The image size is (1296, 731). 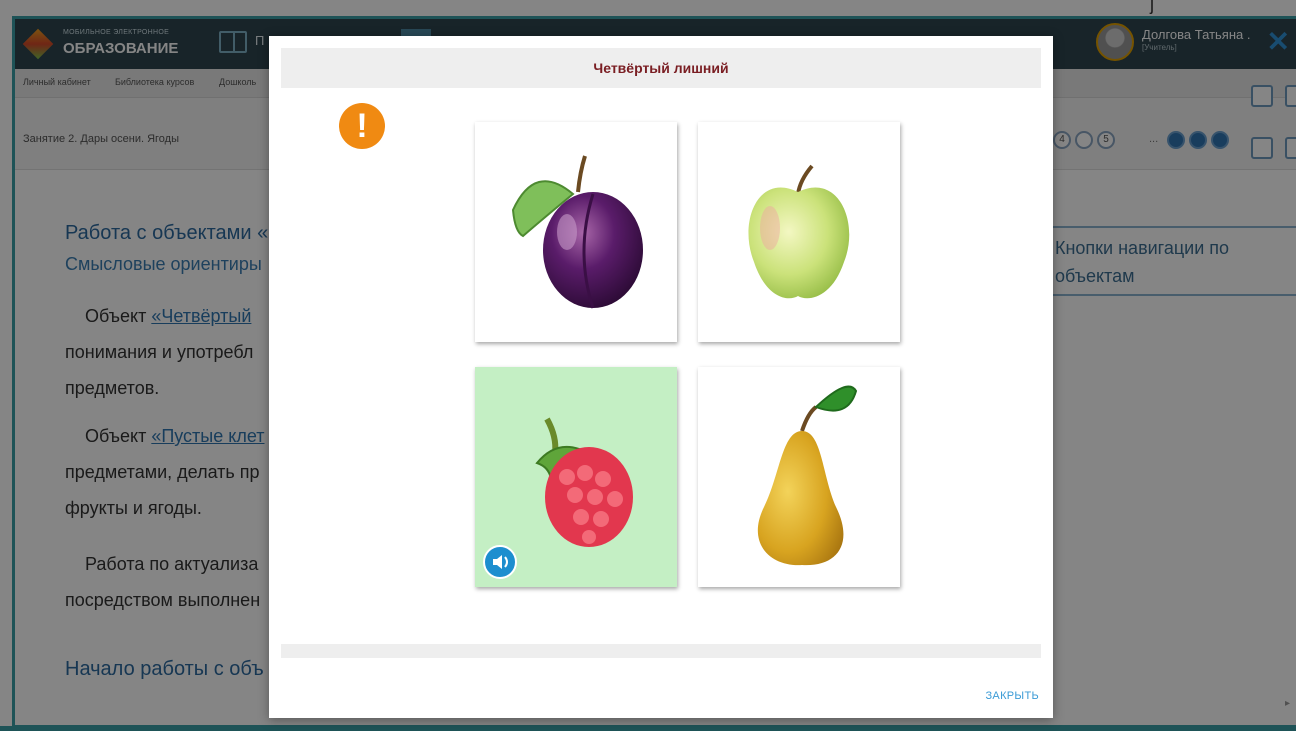 I want to click on close-button: ЗАКРЫТЬ, so click(x=1012, y=696).